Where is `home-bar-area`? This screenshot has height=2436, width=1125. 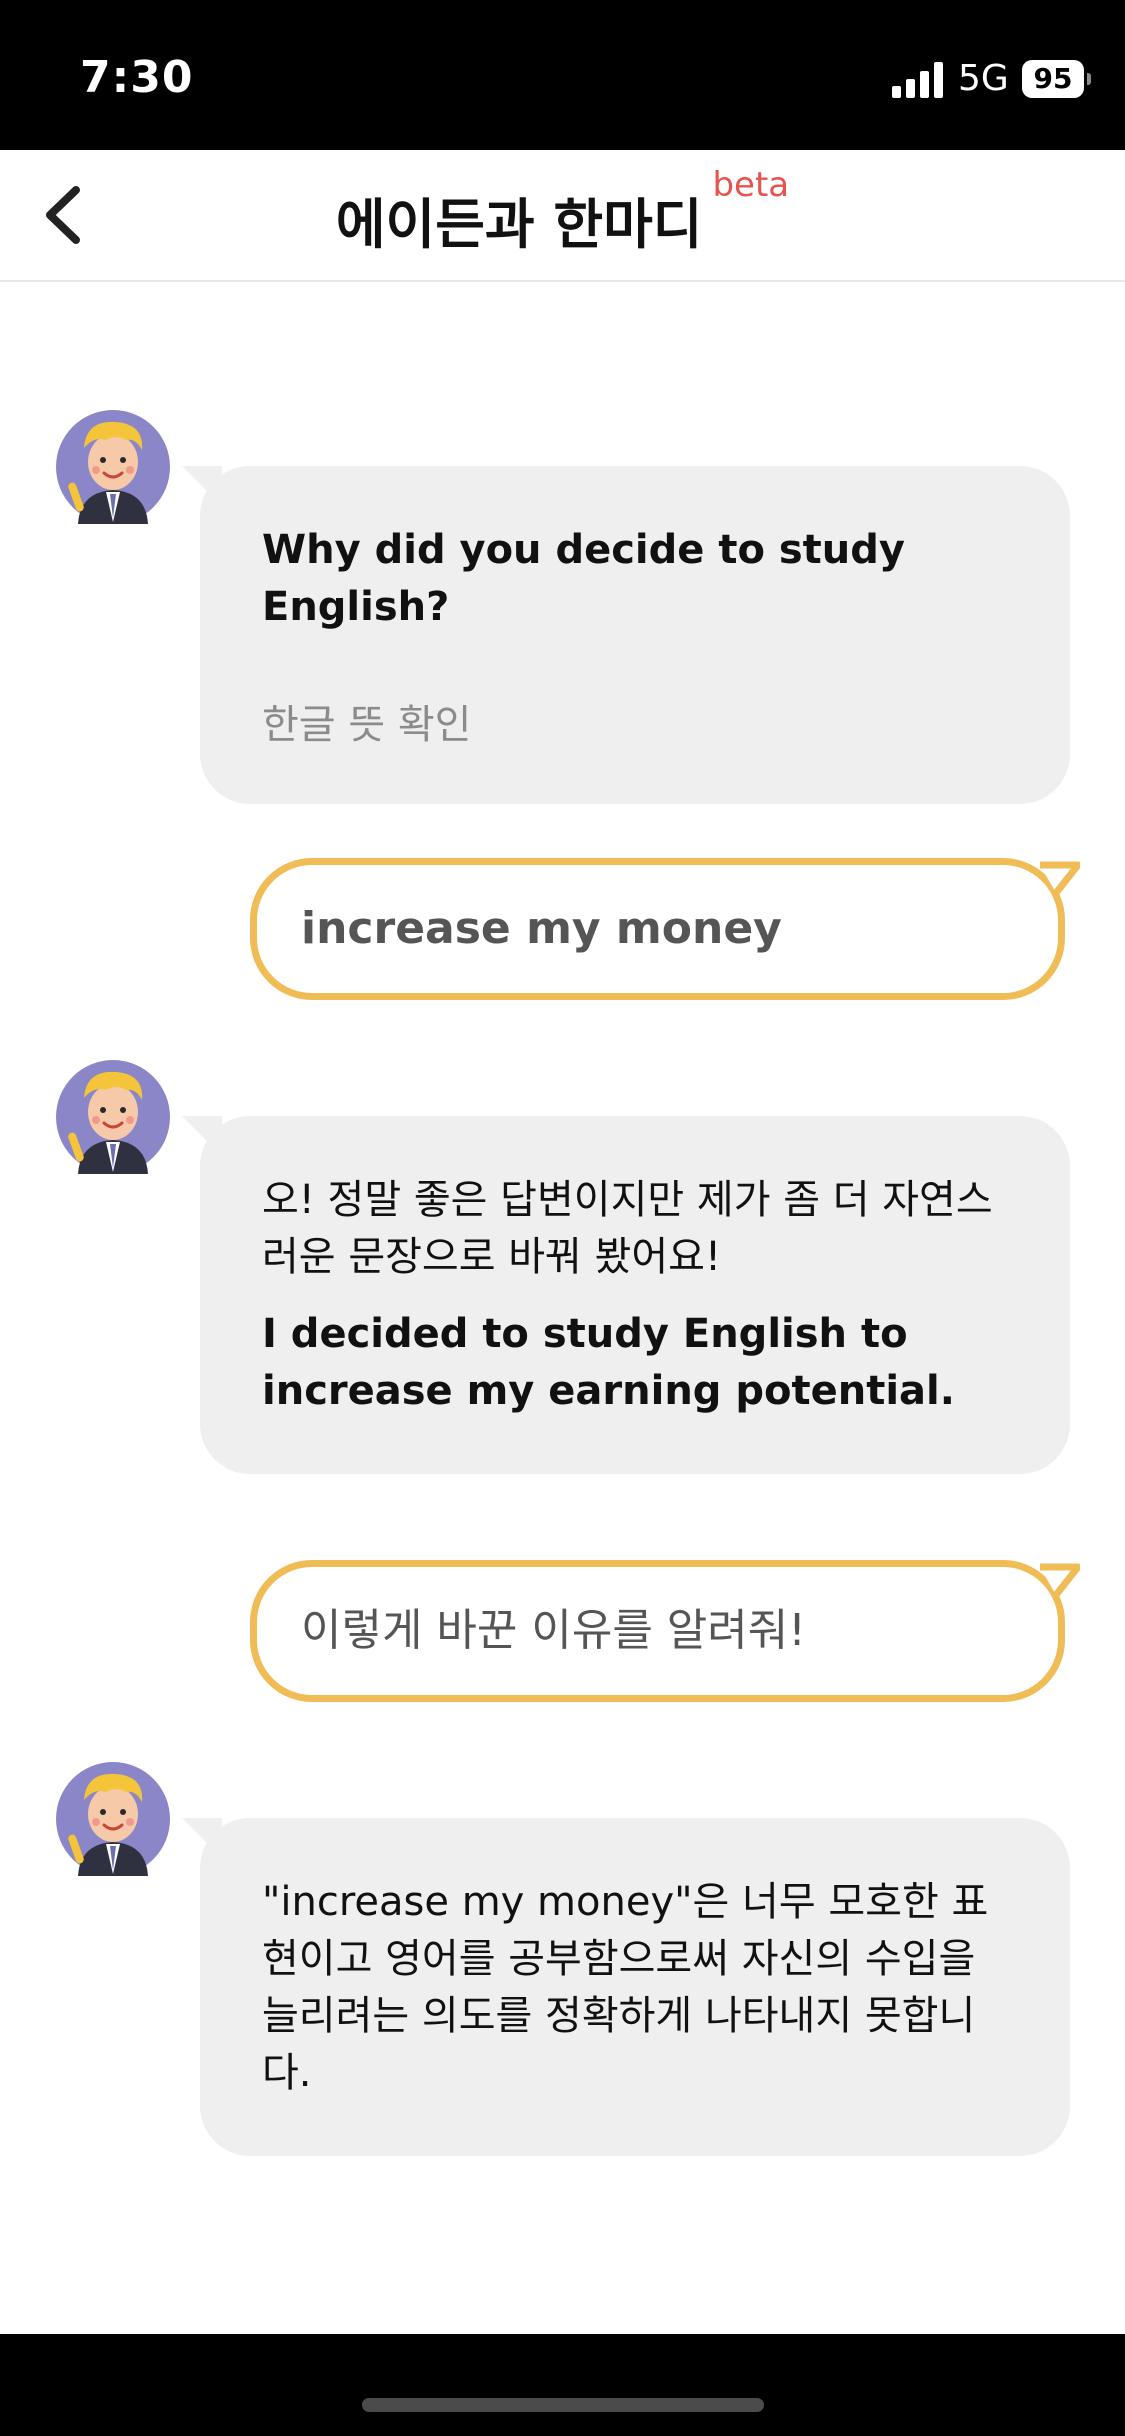
home-bar-area is located at coordinates (562, 2385).